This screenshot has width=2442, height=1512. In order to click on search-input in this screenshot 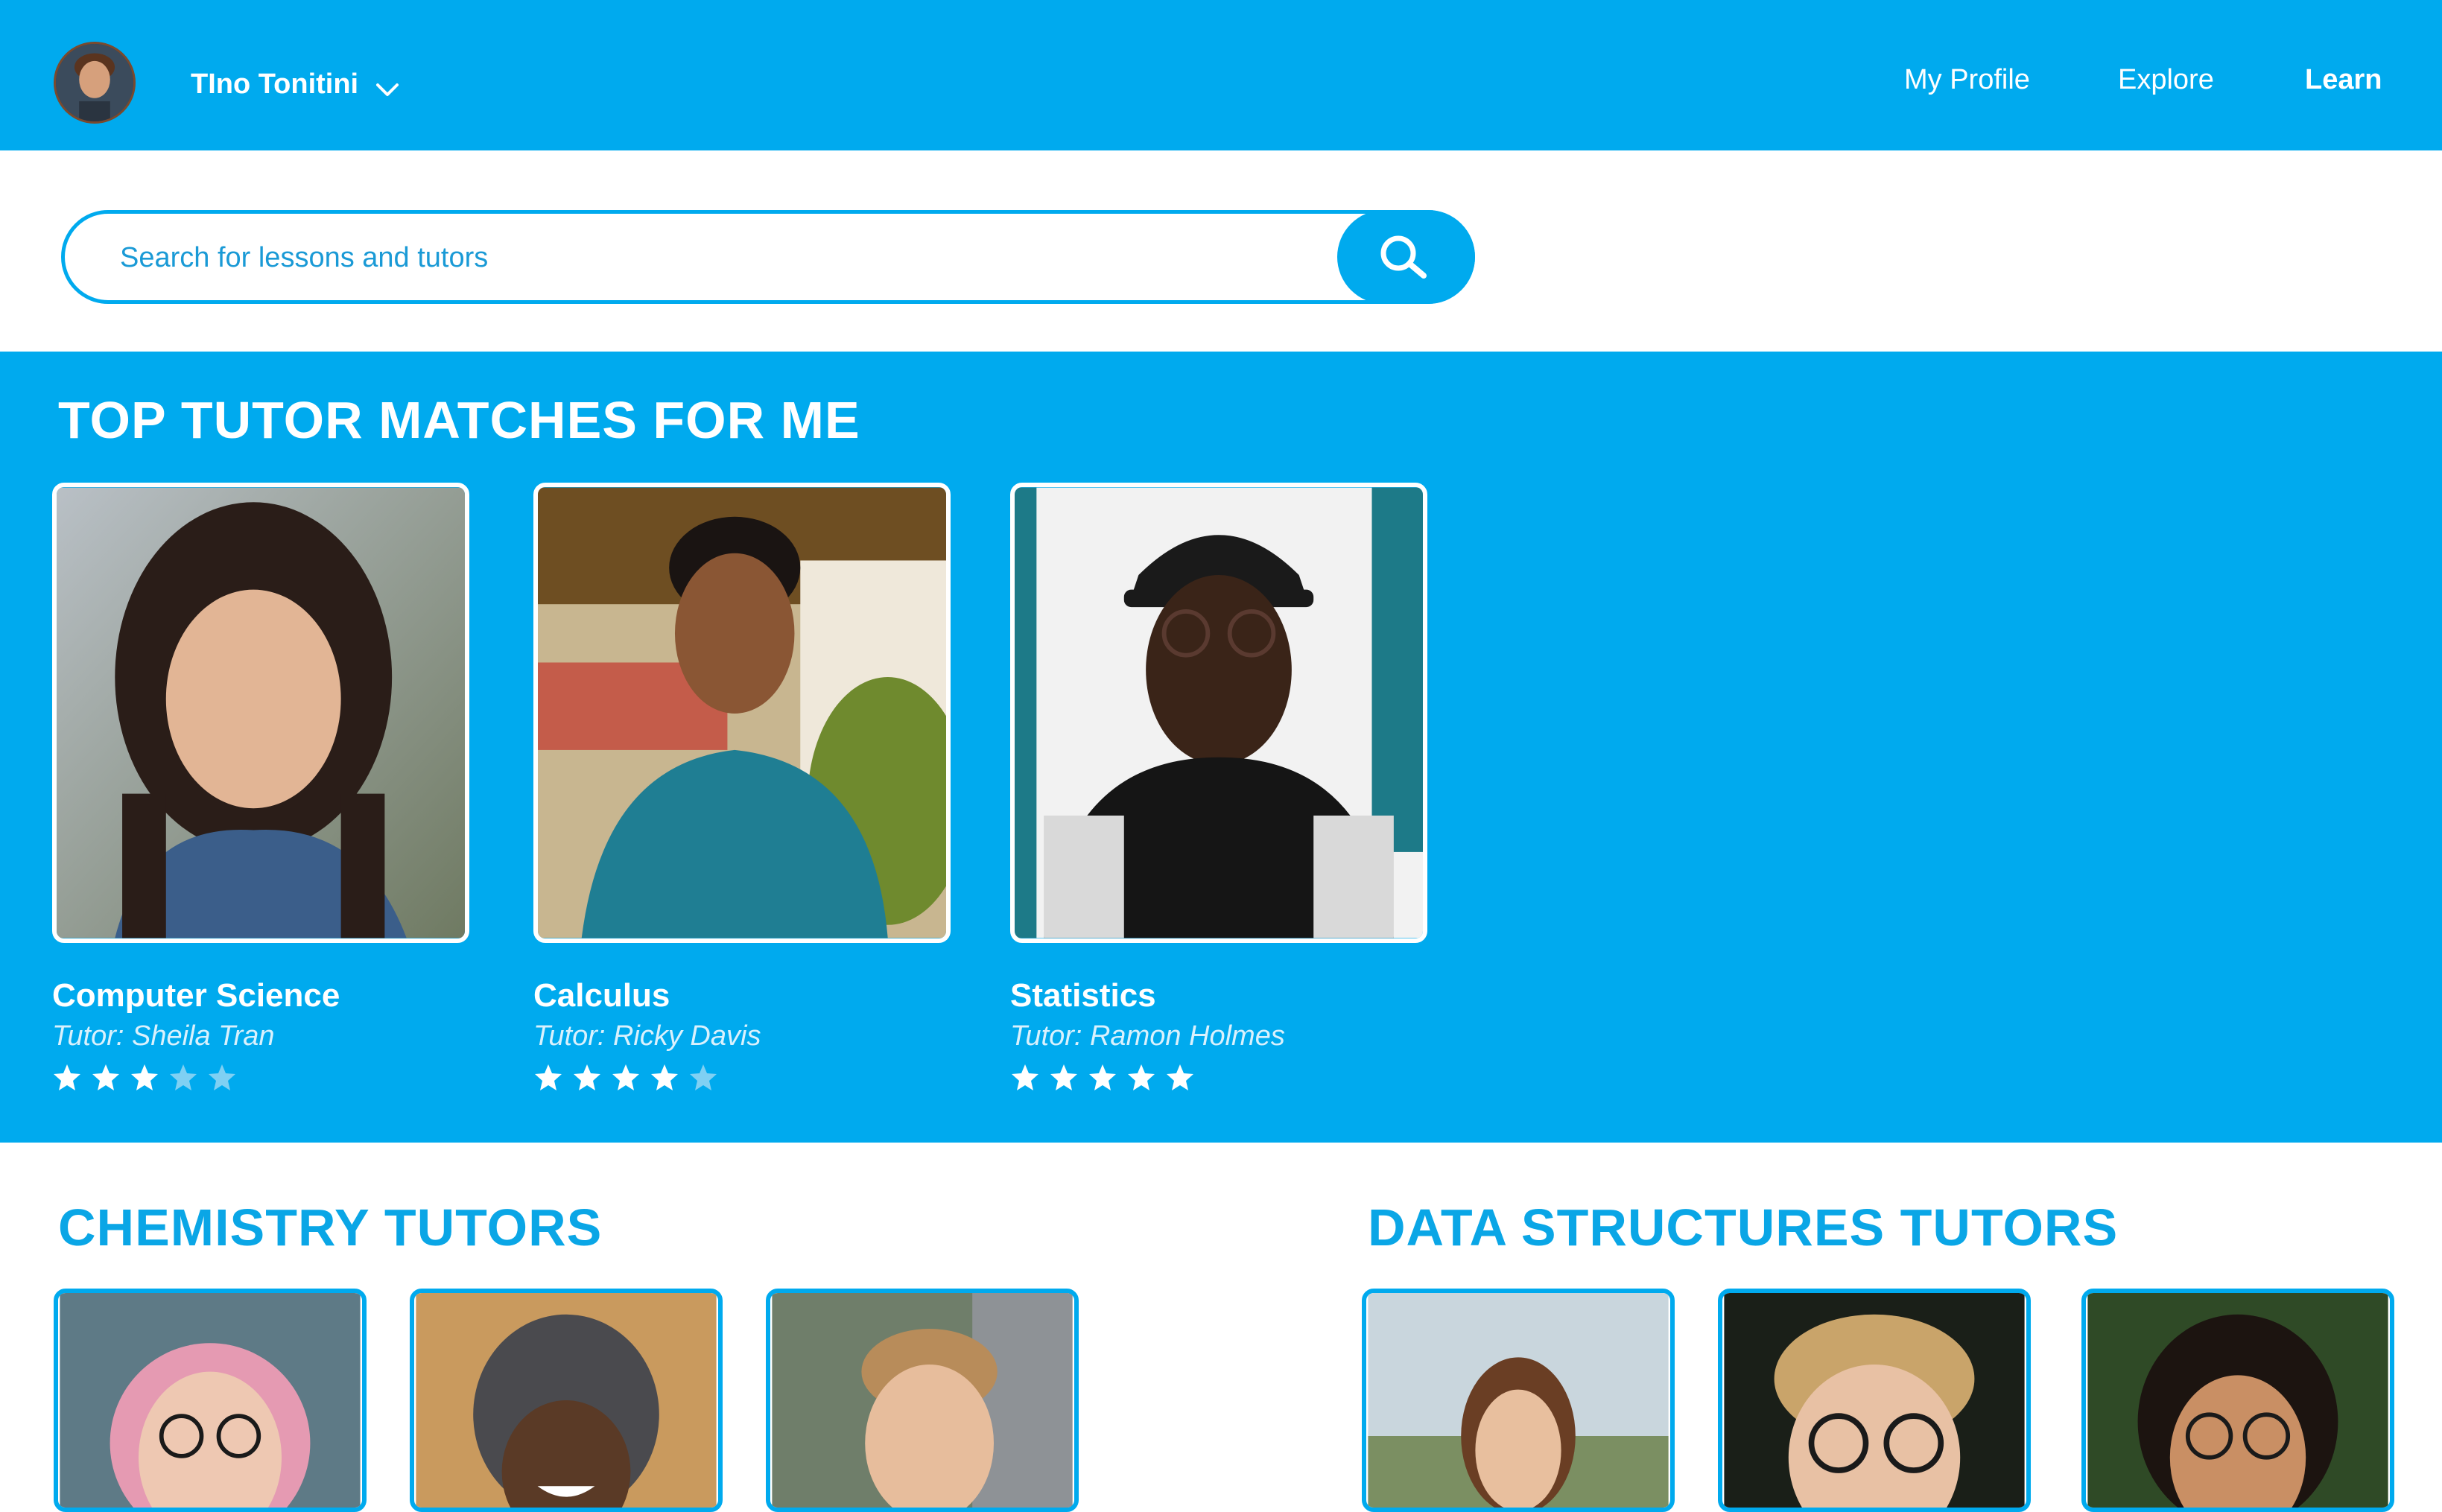, I will do `click(715, 258)`.